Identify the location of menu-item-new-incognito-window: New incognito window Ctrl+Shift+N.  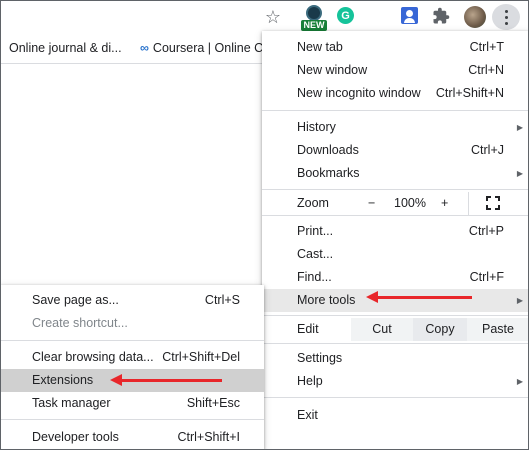
(395, 93).